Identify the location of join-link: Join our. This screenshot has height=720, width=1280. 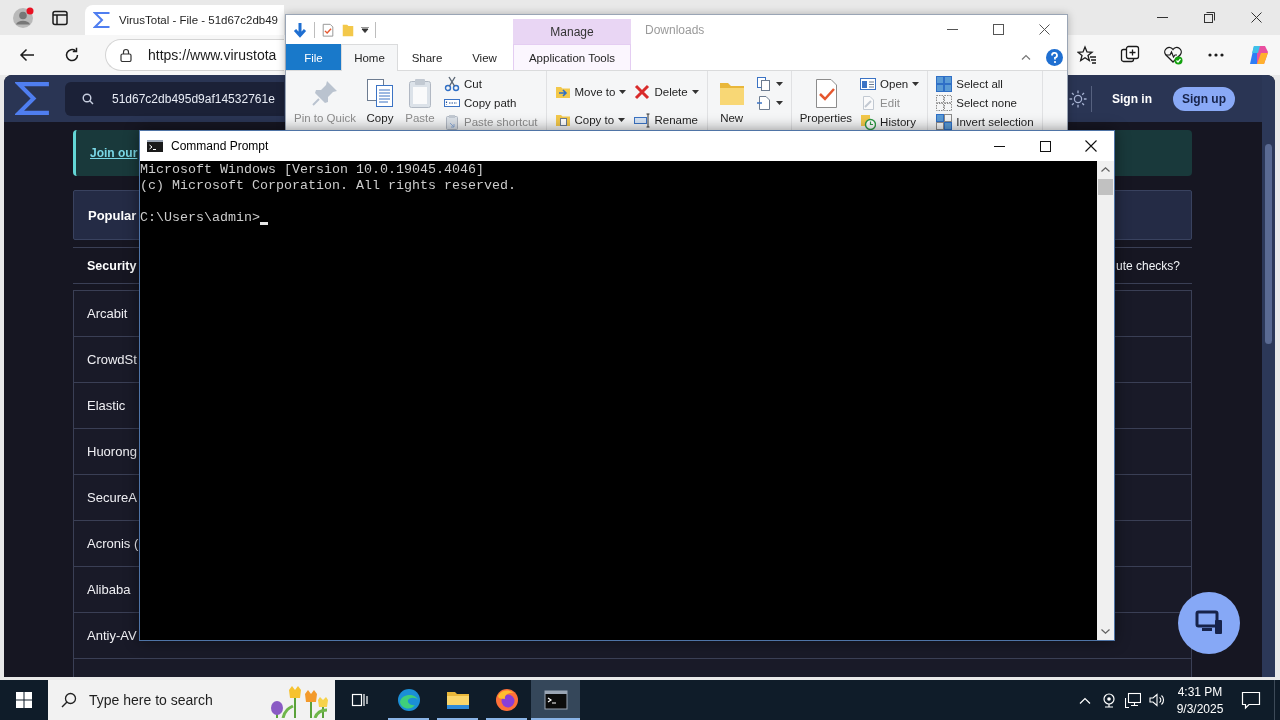
(114, 153).